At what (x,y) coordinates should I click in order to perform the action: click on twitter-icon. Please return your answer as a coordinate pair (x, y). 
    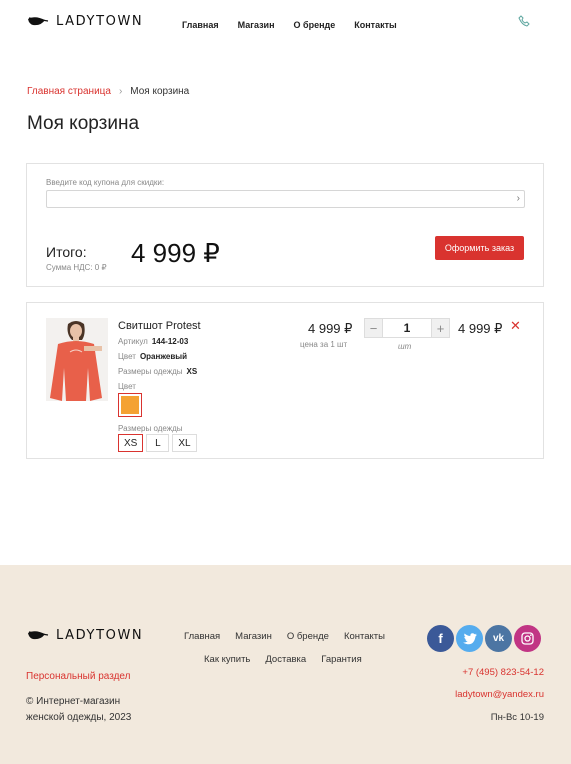
    Looking at the image, I should click on (469, 638).